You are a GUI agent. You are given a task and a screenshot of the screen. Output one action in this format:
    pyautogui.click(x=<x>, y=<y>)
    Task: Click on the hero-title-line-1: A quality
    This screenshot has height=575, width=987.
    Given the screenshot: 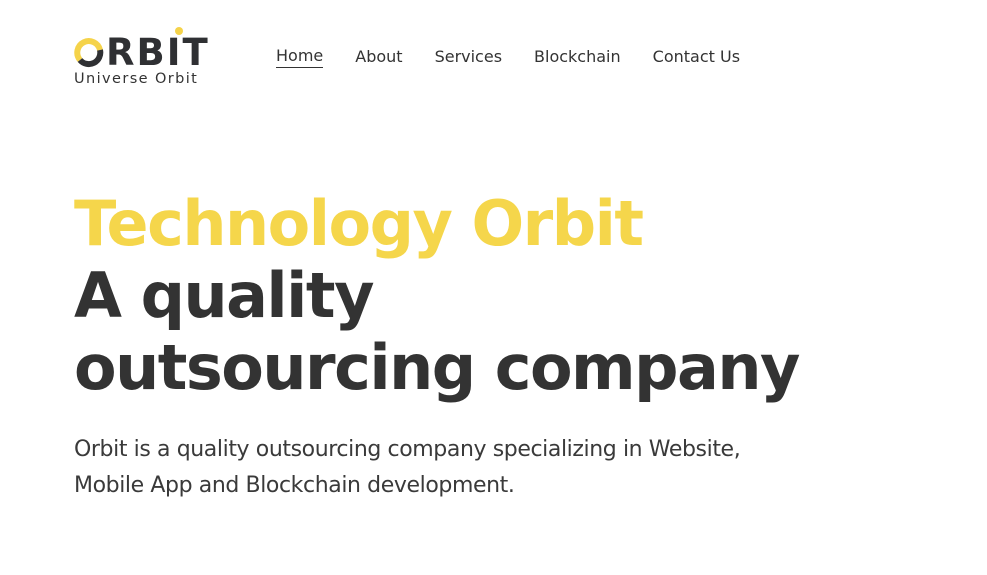 What is the action you would take?
    pyautogui.click(x=224, y=295)
    